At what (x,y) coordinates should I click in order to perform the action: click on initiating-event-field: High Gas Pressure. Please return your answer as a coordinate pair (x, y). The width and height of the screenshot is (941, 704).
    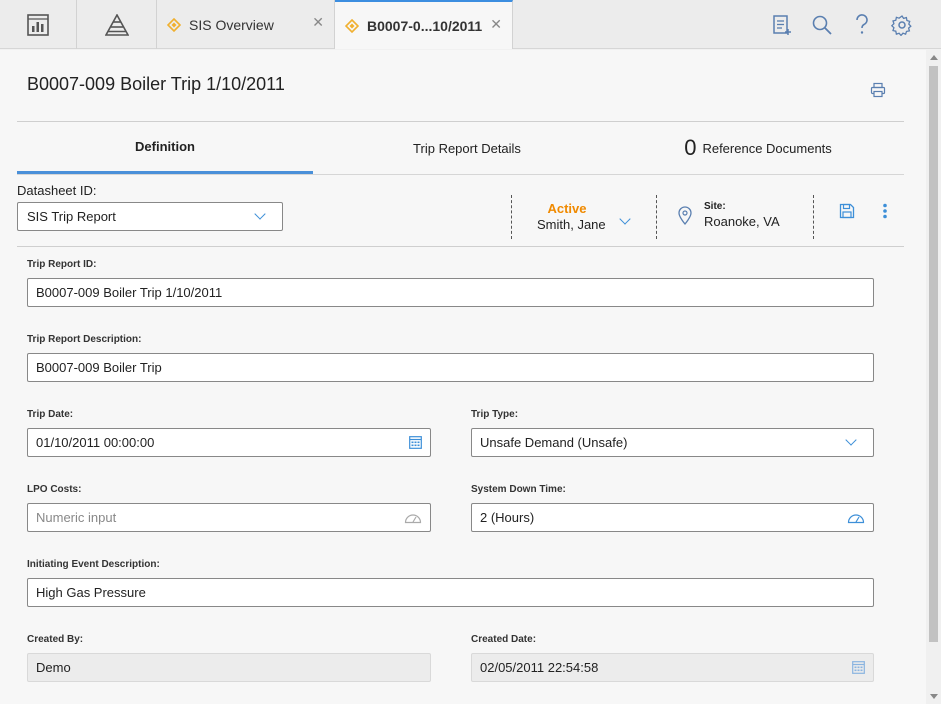
    Looking at the image, I should click on (450, 592).